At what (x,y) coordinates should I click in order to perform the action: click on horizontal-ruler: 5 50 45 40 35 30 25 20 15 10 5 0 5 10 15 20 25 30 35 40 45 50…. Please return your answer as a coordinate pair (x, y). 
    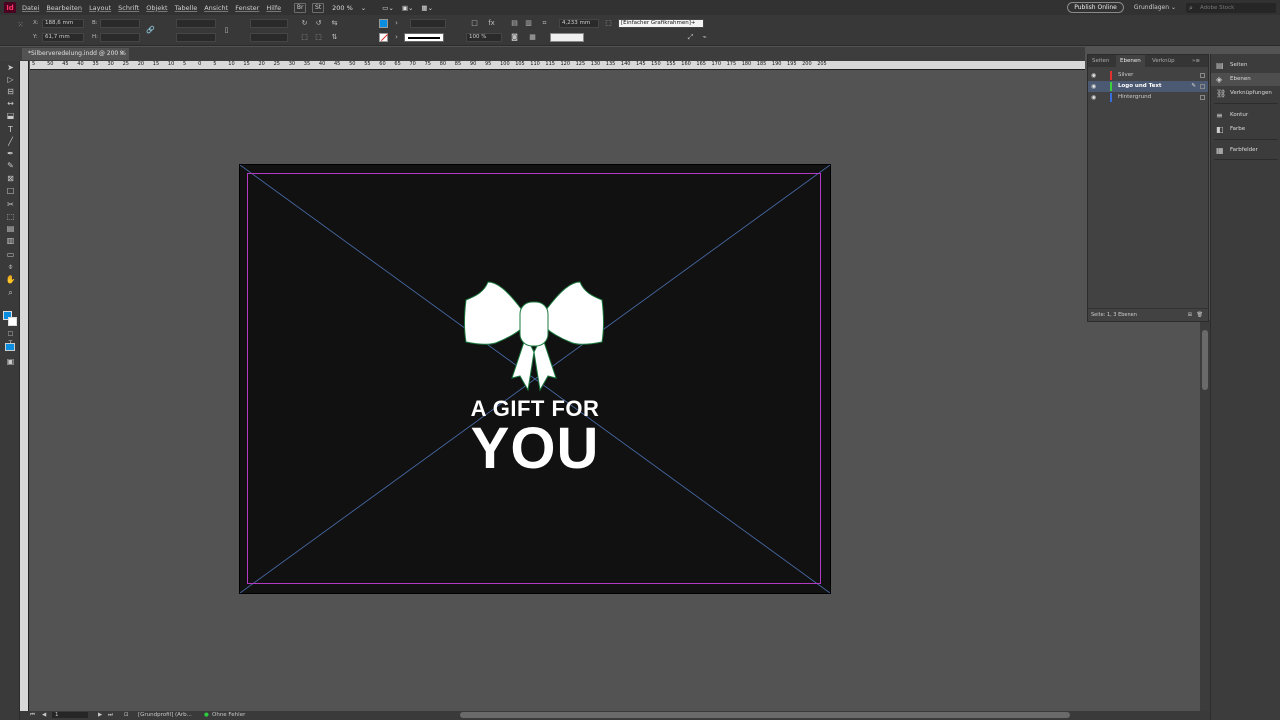
    Looking at the image, I should click on (557, 65).